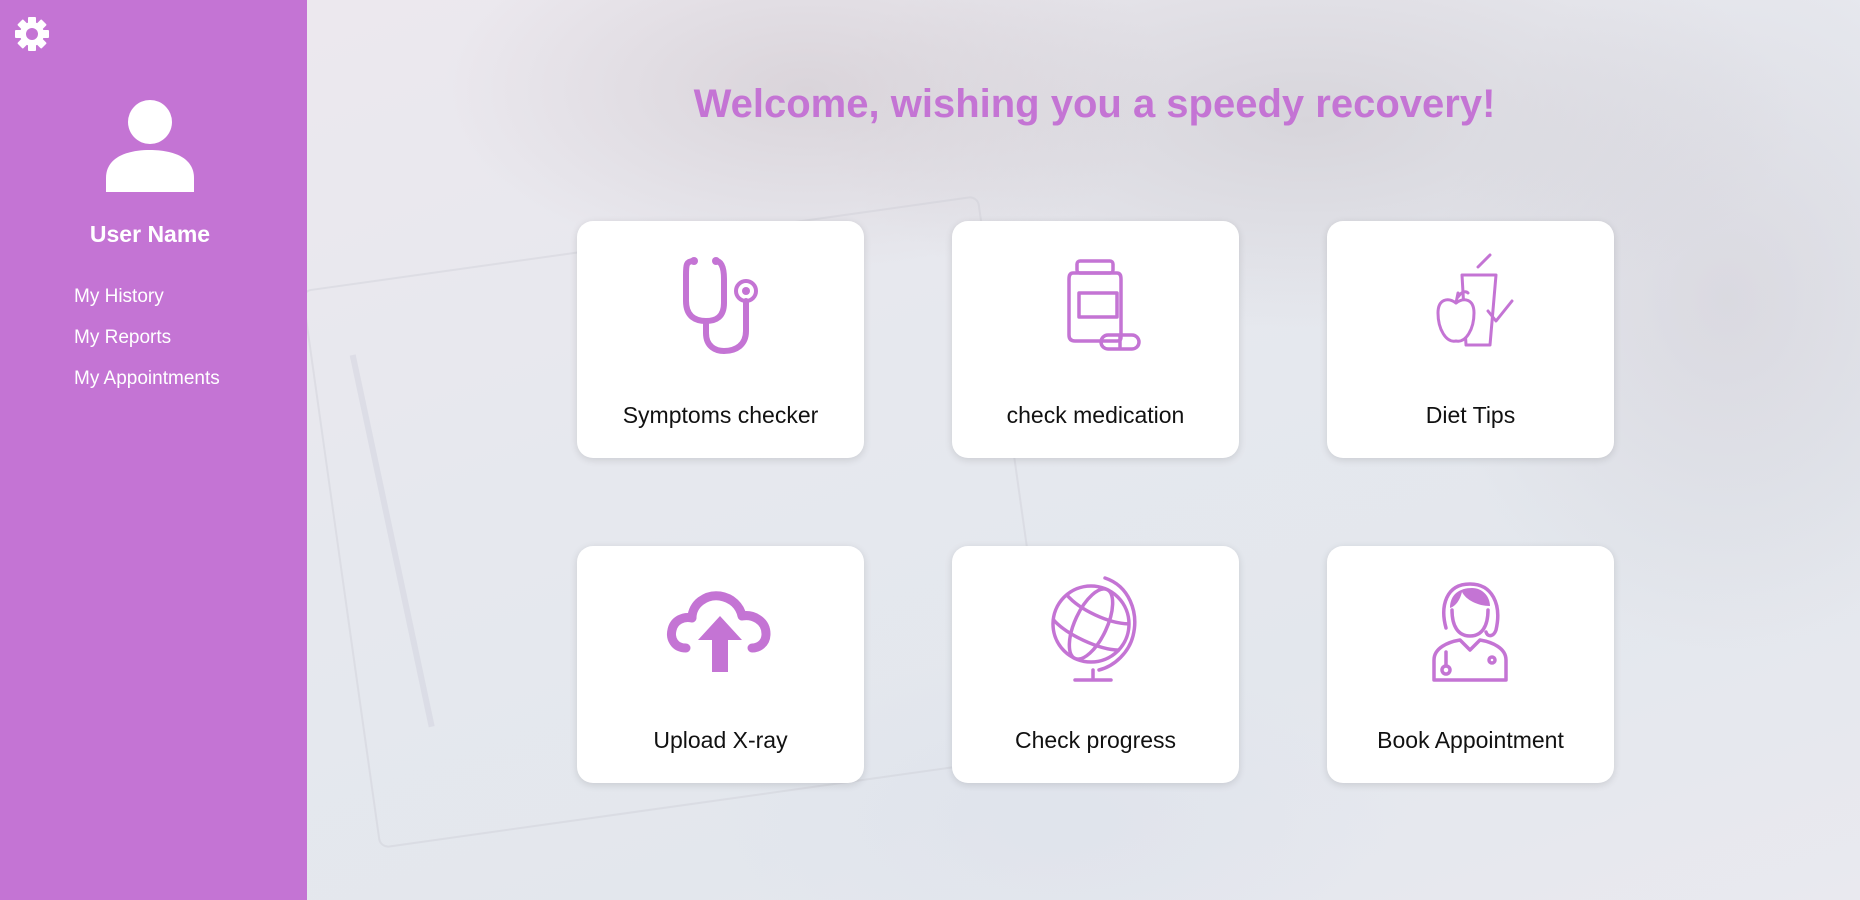  Describe the element at coordinates (720, 305) in the screenshot. I see `stethoscope-icon` at that location.